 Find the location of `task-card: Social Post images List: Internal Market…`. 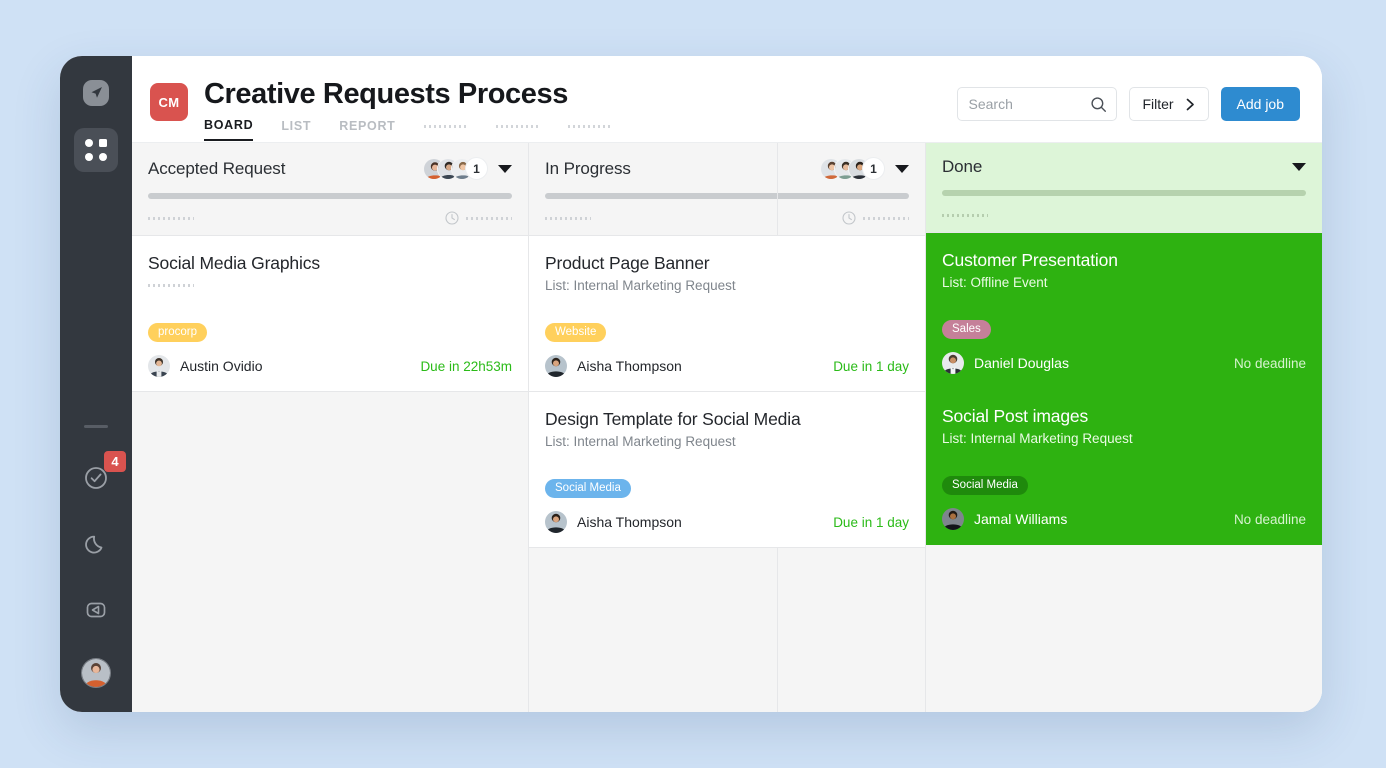

task-card: Social Post images List: Internal Market… is located at coordinates (1124, 467).